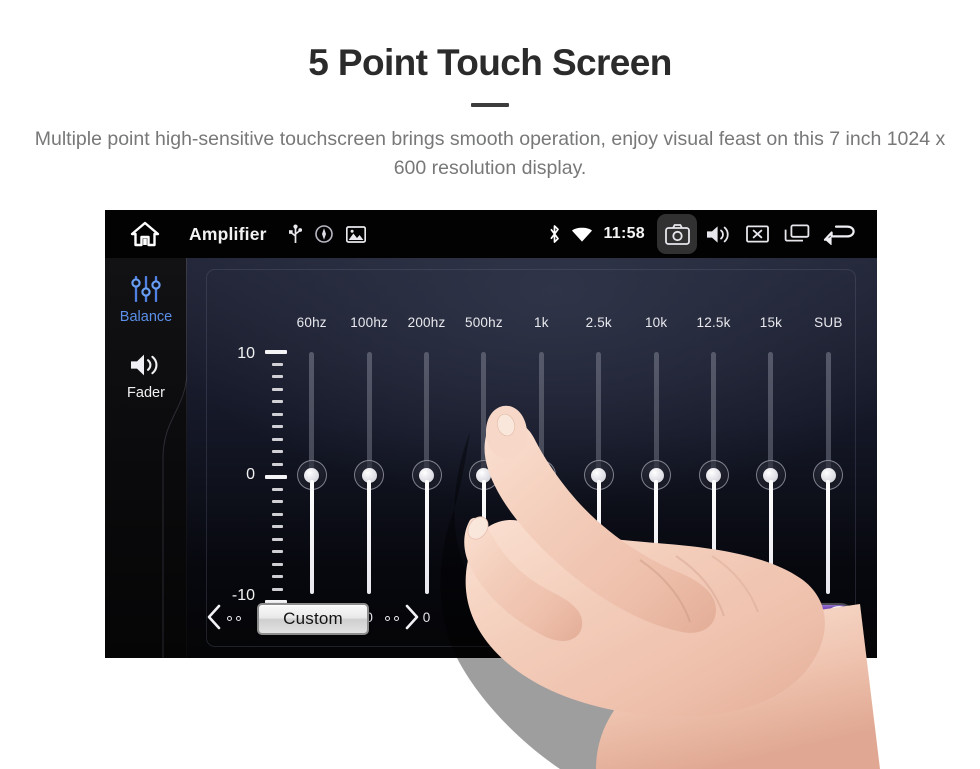 This screenshot has width=980, height=769. I want to click on camera-icon, so click(677, 234).